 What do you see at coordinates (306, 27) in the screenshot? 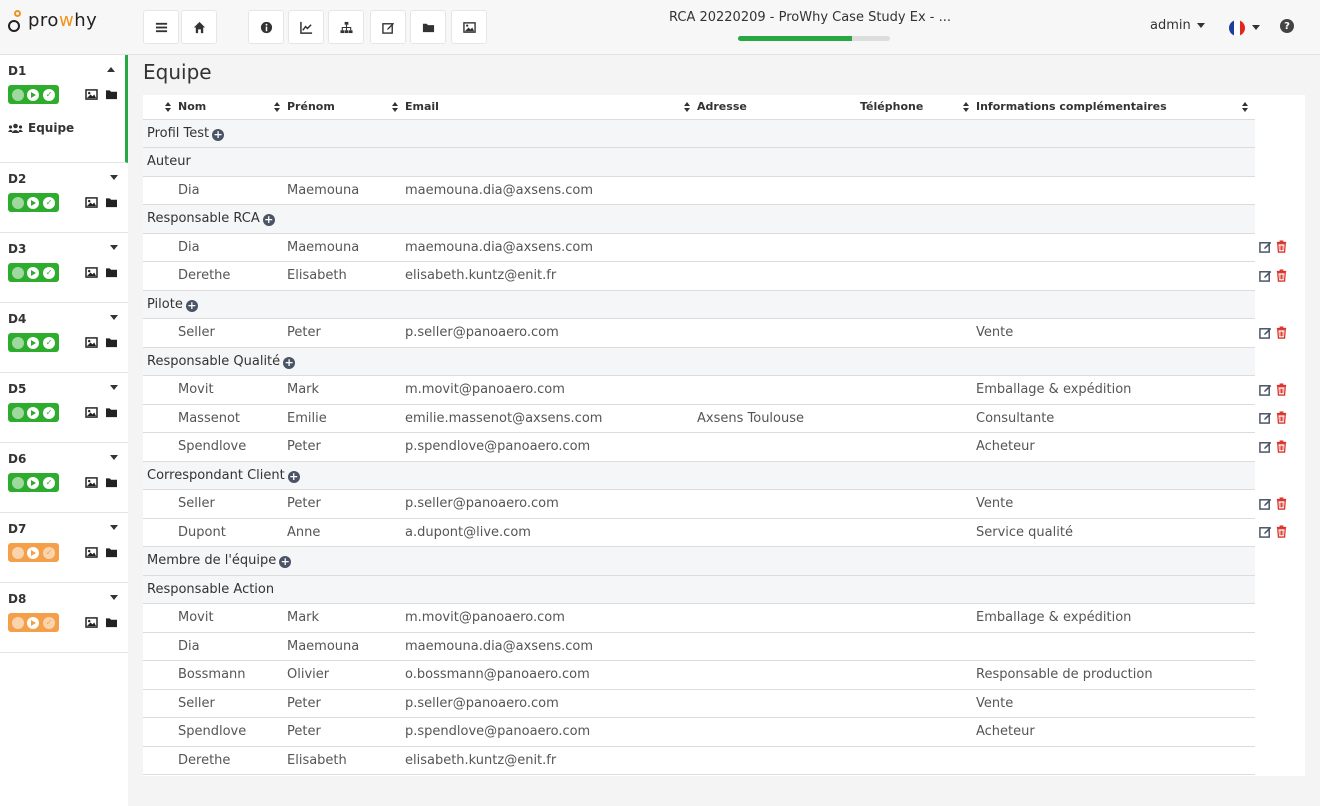
I see `chart-button` at bounding box center [306, 27].